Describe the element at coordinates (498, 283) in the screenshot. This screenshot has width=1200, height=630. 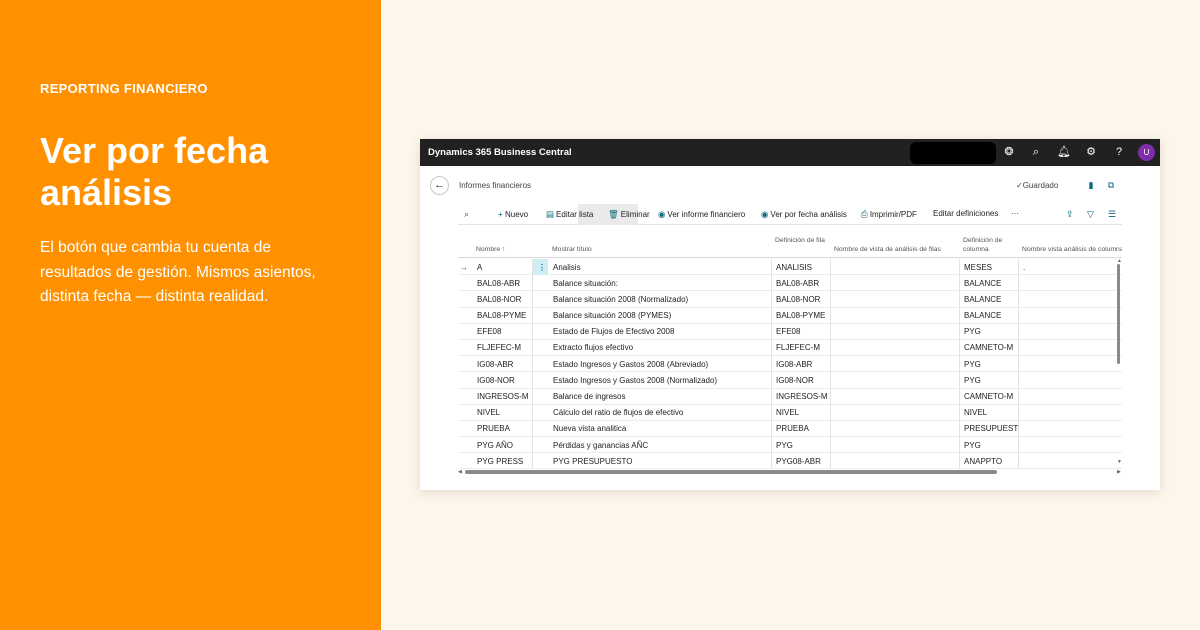
I see `cell-nombre: BAL08-ABR` at that location.